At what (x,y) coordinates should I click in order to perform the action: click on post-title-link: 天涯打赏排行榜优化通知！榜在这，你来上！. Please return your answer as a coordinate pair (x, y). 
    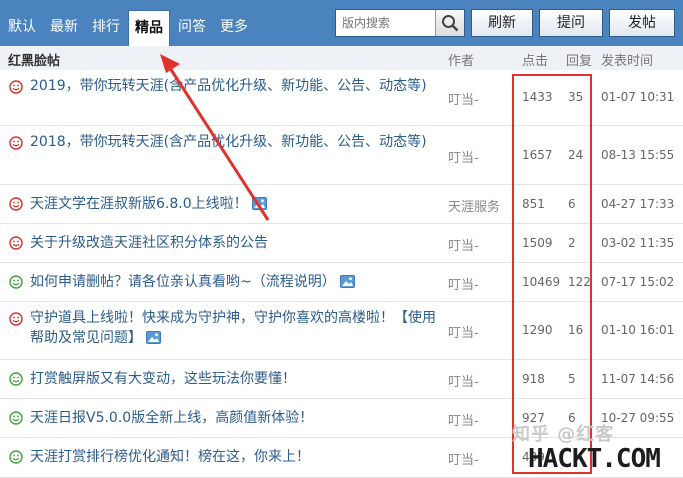
    Looking at the image, I should click on (235, 457).